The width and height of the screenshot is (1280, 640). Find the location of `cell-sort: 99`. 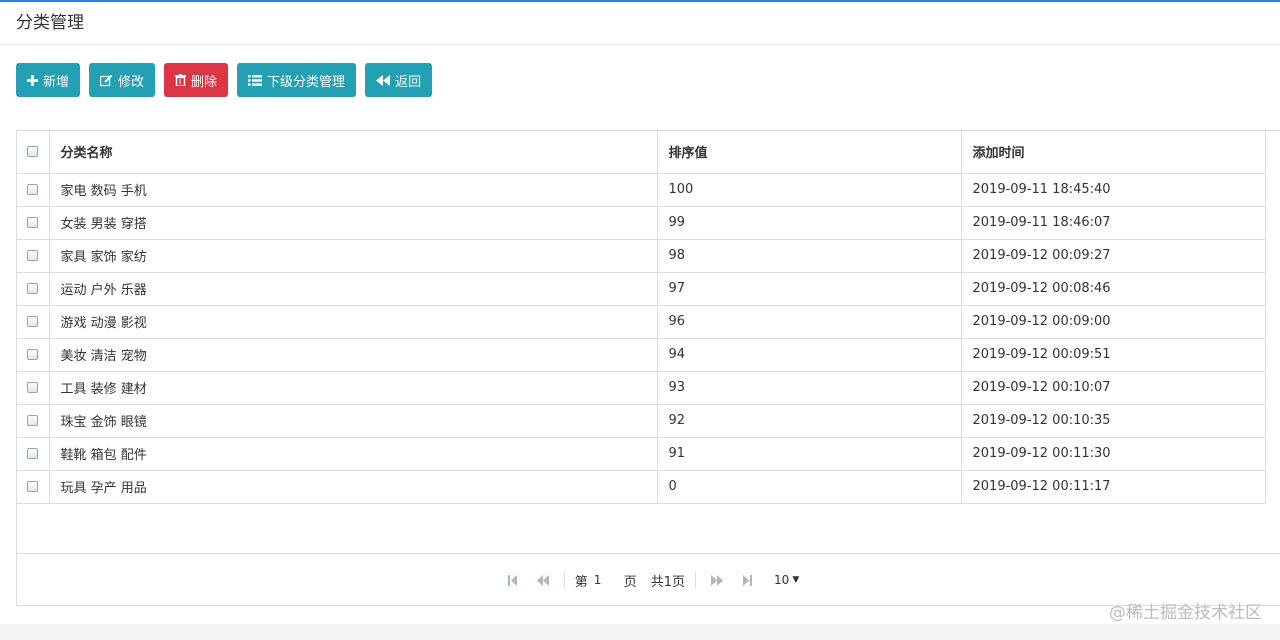

cell-sort: 99 is located at coordinates (809, 222).